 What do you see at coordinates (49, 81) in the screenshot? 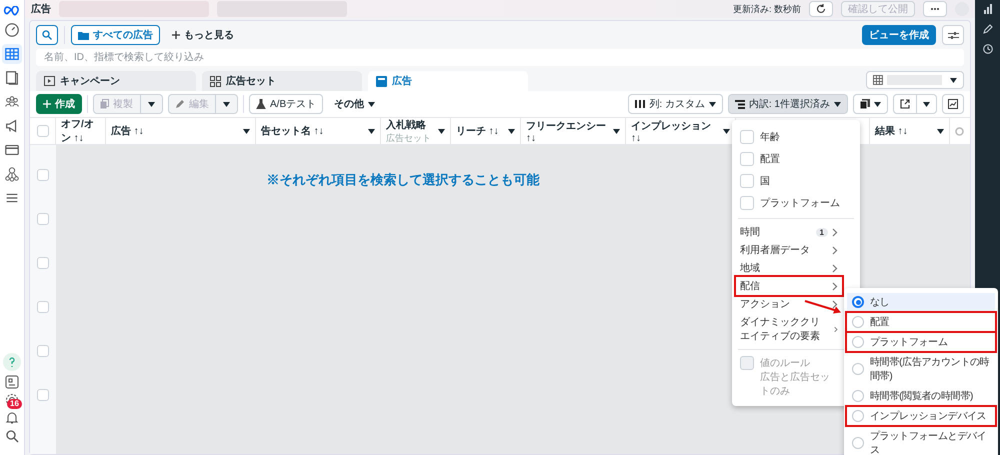
I see `play-box-icon` at bounding box center [49, 81].